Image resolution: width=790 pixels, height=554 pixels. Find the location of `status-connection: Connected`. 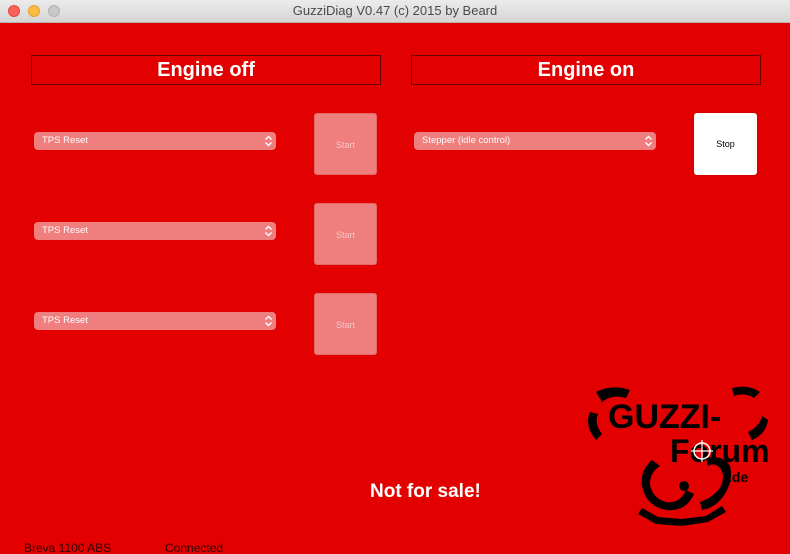

status-connection: Connected is located at coordinates (194, 547).